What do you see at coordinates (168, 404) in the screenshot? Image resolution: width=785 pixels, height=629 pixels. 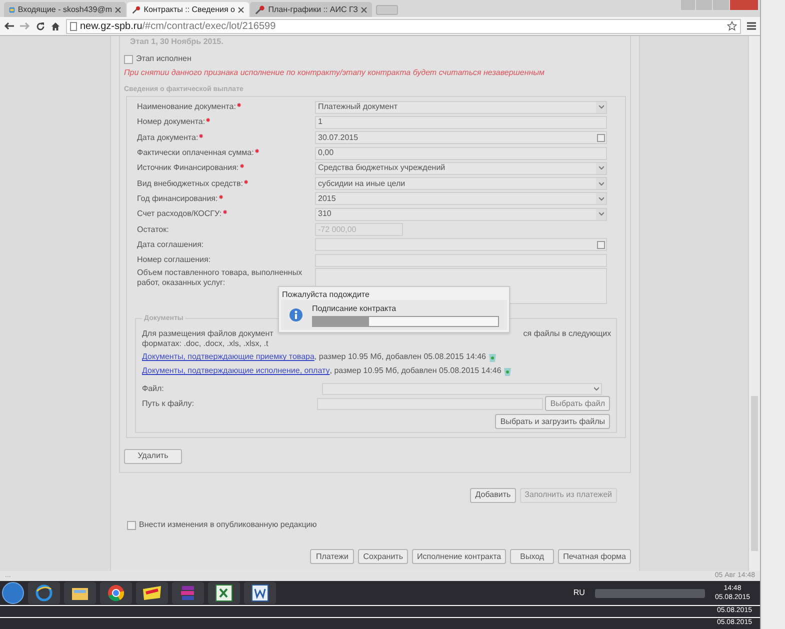 I see `field-label: Путь к файлу:` at bounding box center [168, 404].